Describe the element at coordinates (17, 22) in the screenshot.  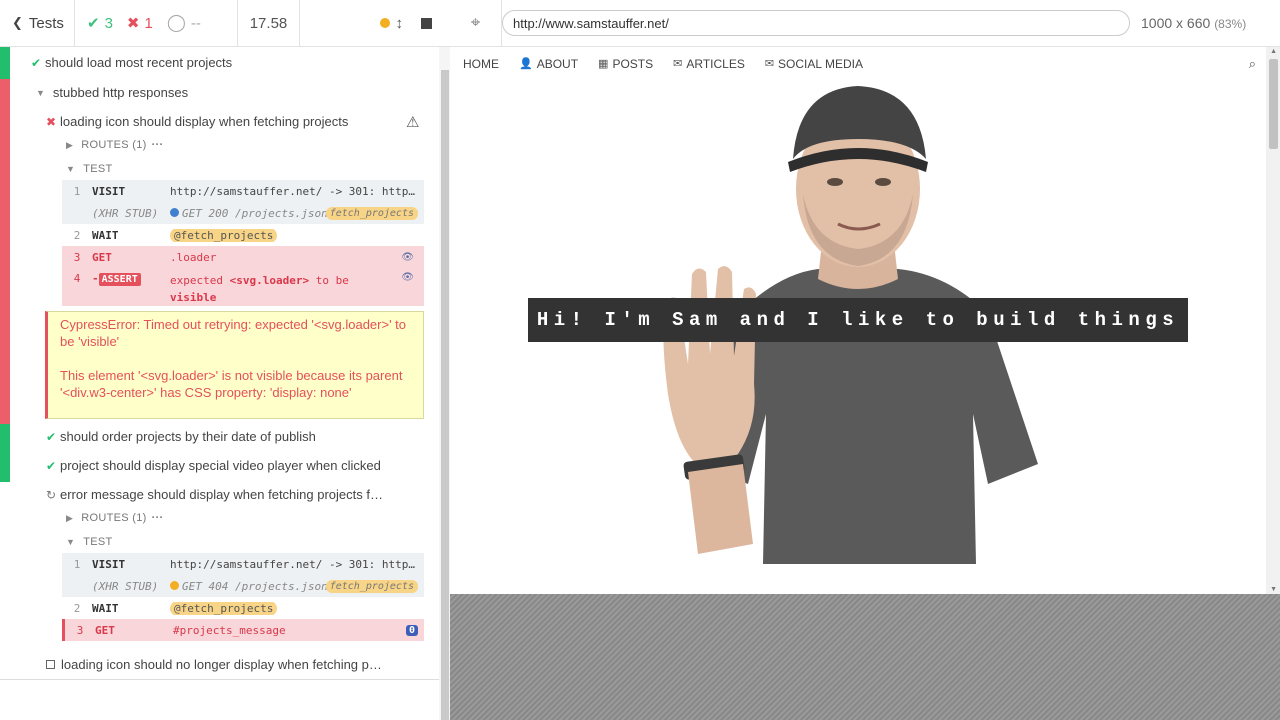
I see `chevron-left-icon: ❮` at that location.